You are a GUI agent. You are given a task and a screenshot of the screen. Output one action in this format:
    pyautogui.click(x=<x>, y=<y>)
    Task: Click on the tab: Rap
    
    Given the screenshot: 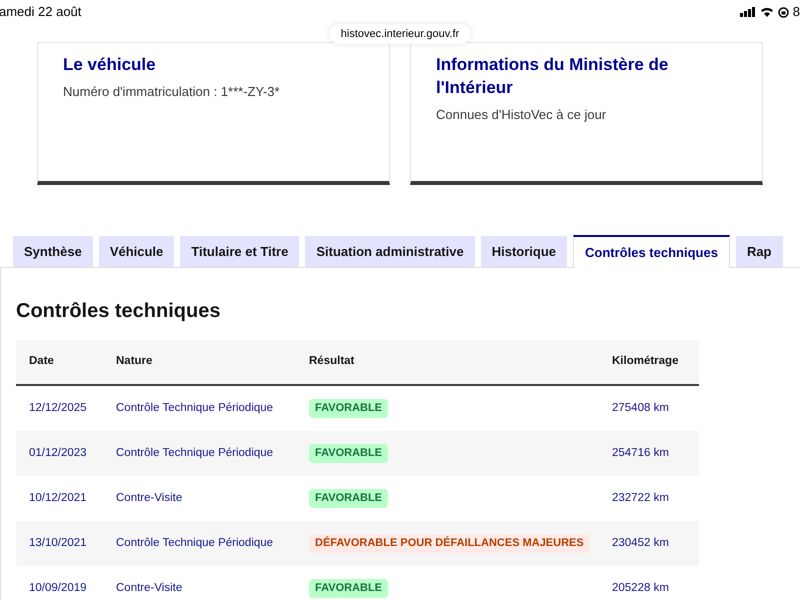 What is the action you would take?
    pyautogui.click(x=759, y=251)
    